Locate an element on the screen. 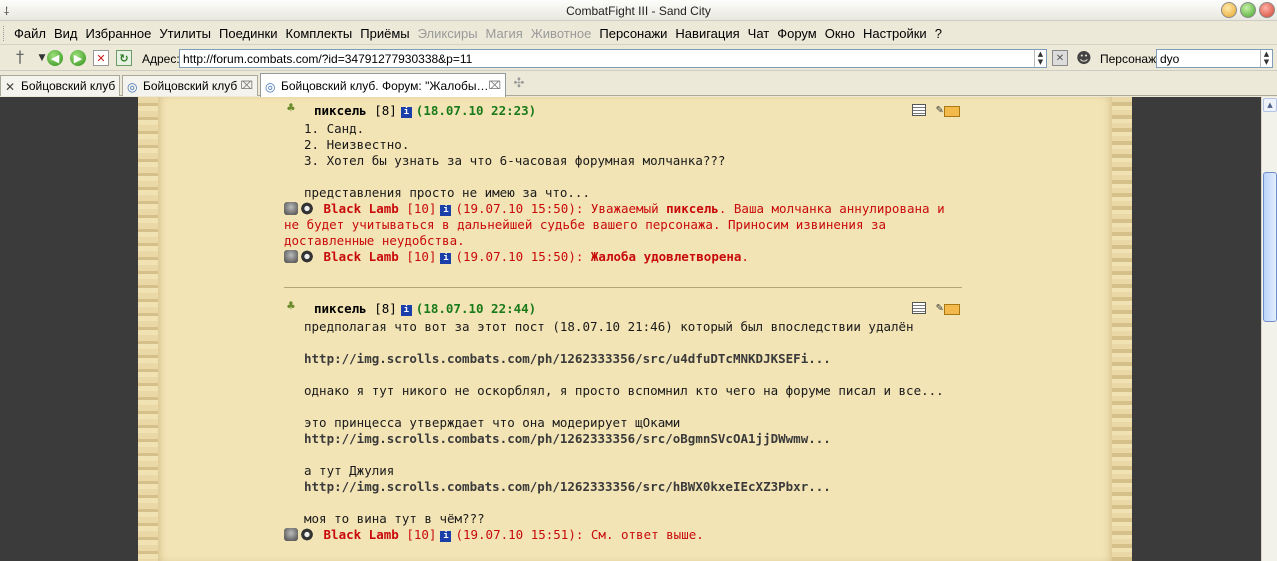  stop-button: ✕ is located at coordinates (101, 58).